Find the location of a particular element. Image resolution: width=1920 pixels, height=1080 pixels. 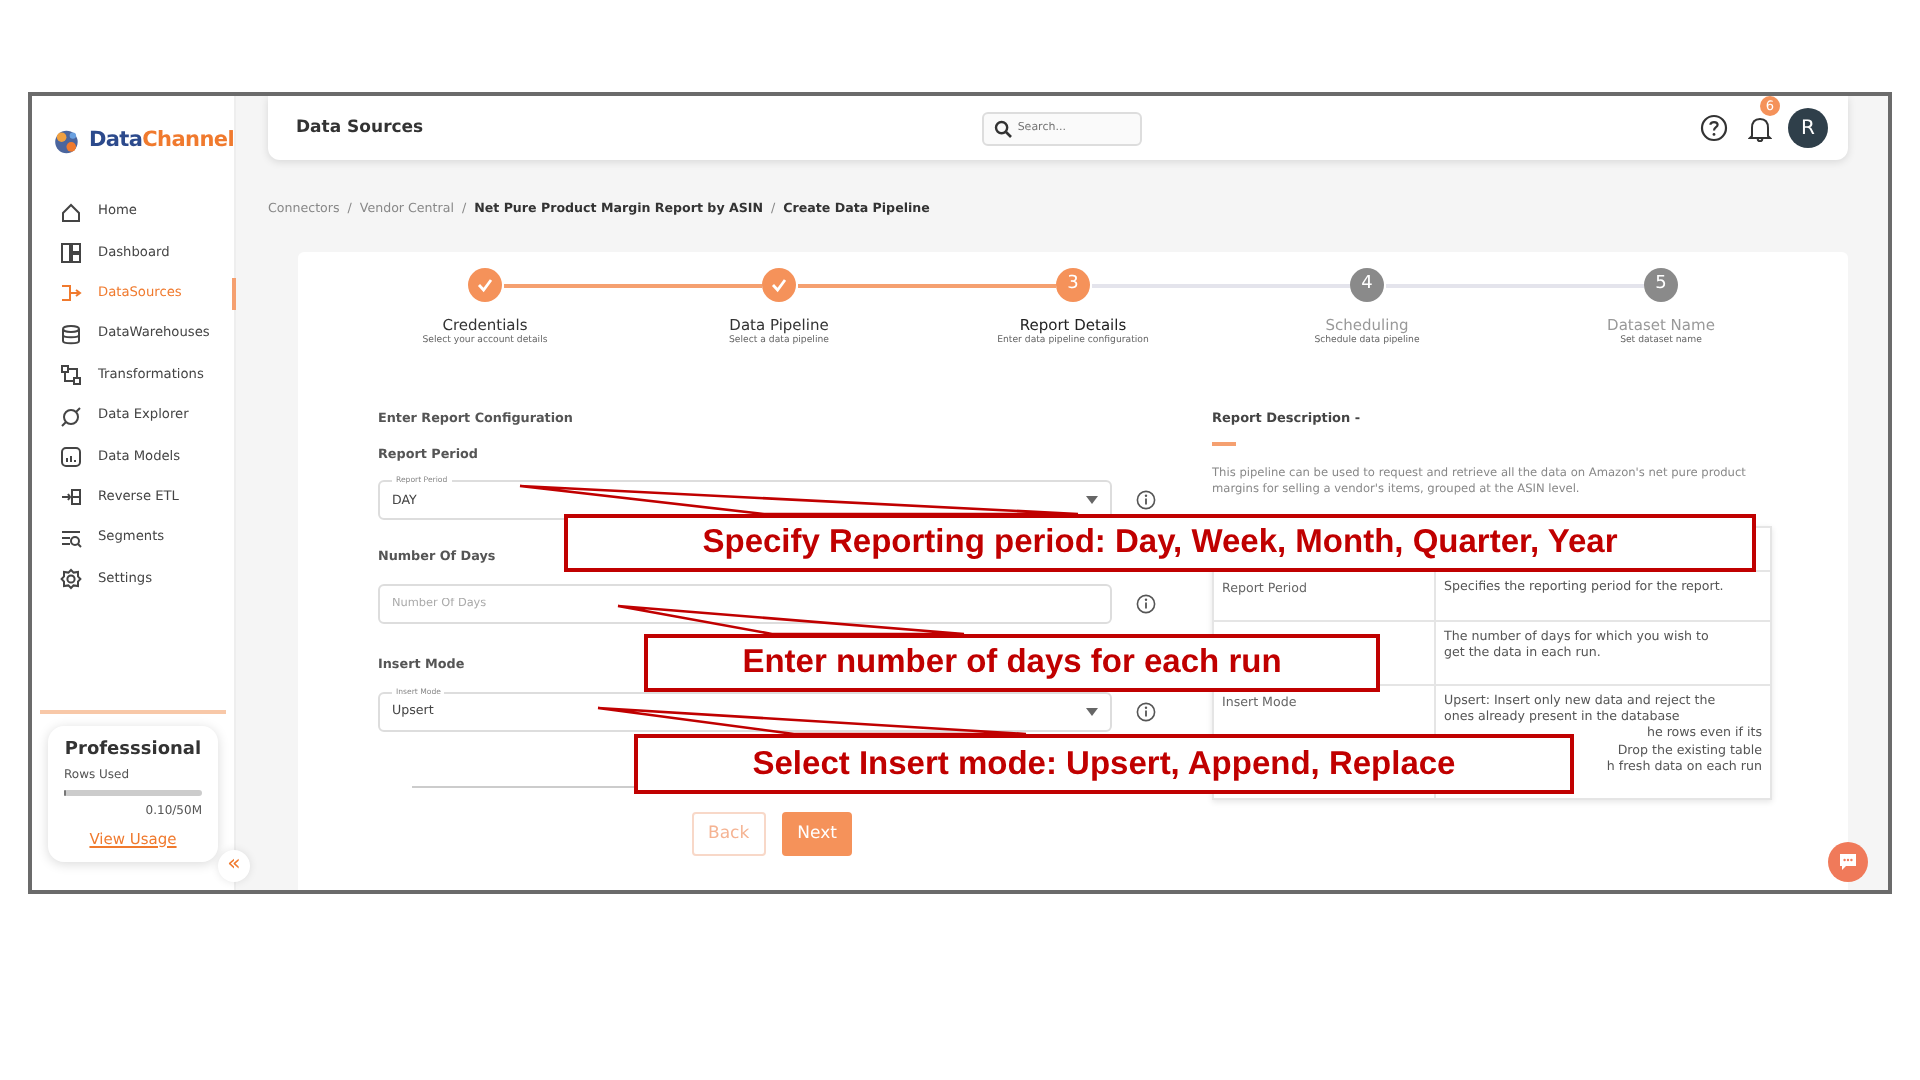

arrow-icon is located at coordinates (71, 497).